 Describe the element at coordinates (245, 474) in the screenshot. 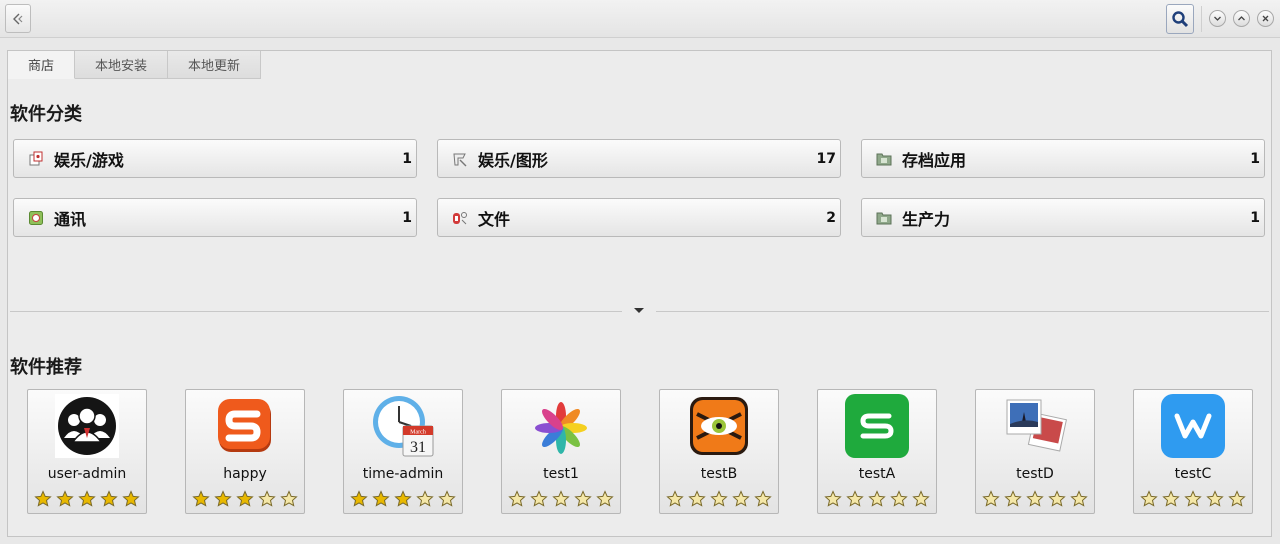

I see `app-name: happy` at that location.